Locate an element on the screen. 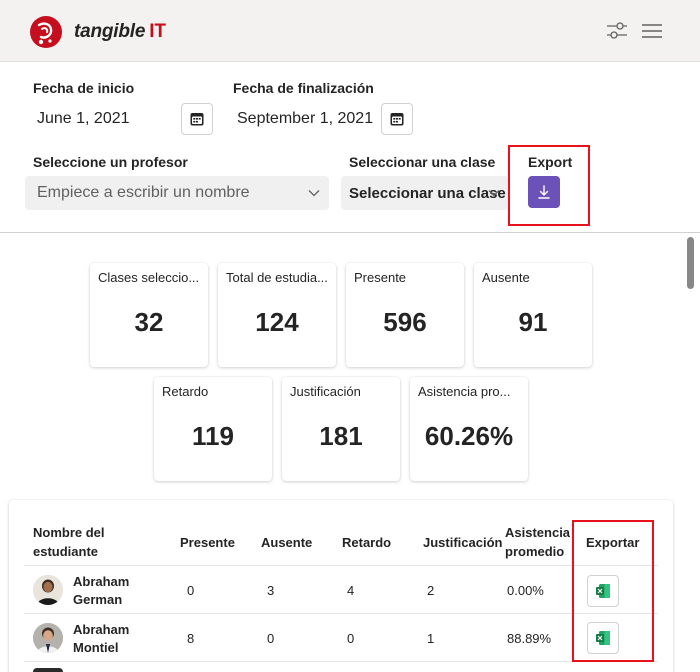  stat-card-justified: Justificación 181 is located at coordinates (341, 429).